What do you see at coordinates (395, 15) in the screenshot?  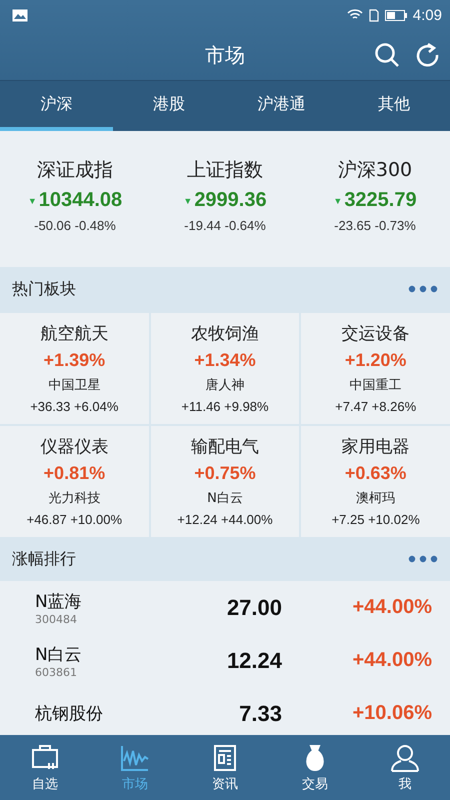 I see `battery-icon` at bounding box center [395, 15].